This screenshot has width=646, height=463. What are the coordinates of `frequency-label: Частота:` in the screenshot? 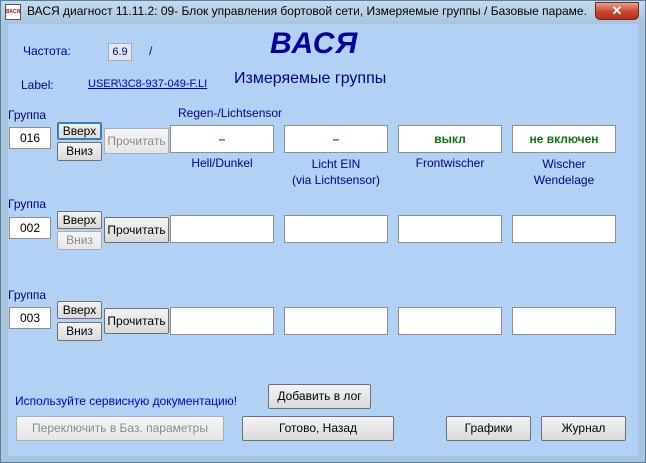 It's located at (47, 51).